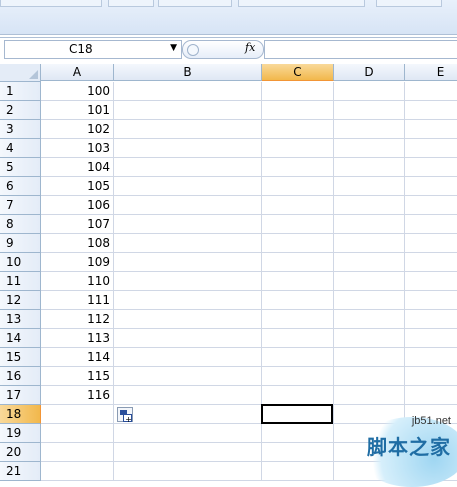 The height and width of the screenshot is (487, 457). Describe the element at coordinates (77, 395) in the screenshot. I see `cell-a: 116` at that location.